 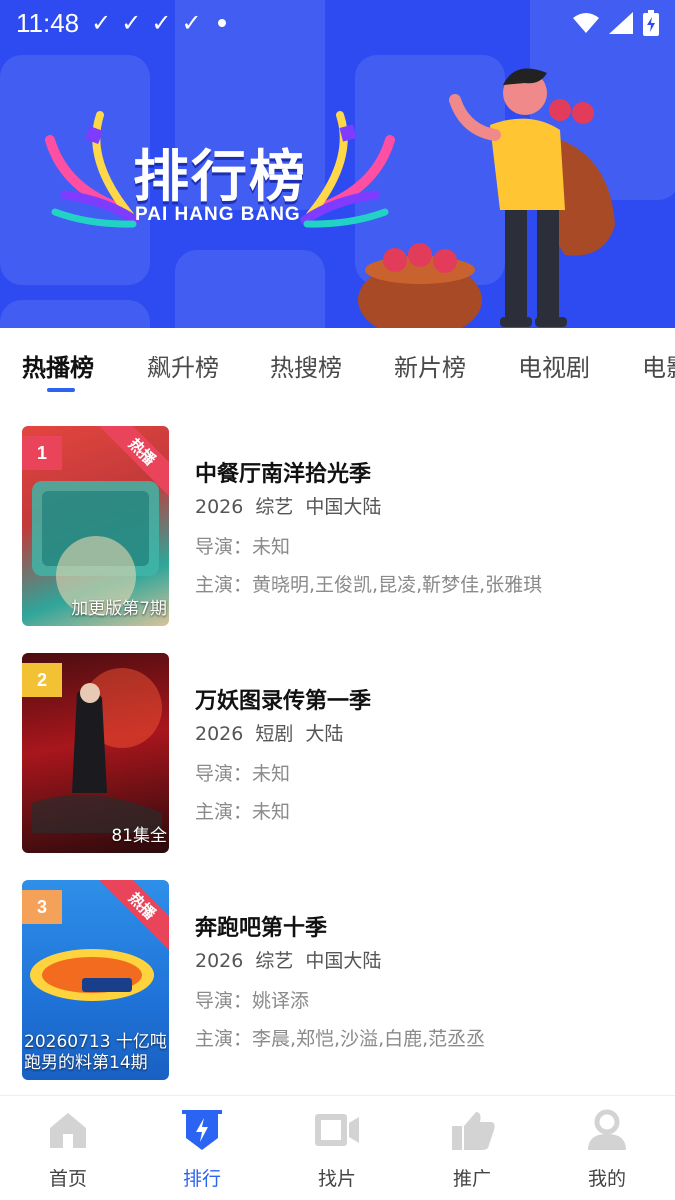 I want to click on poster-image: 1 热播 加更版第7期, so click(x=95, y=526).